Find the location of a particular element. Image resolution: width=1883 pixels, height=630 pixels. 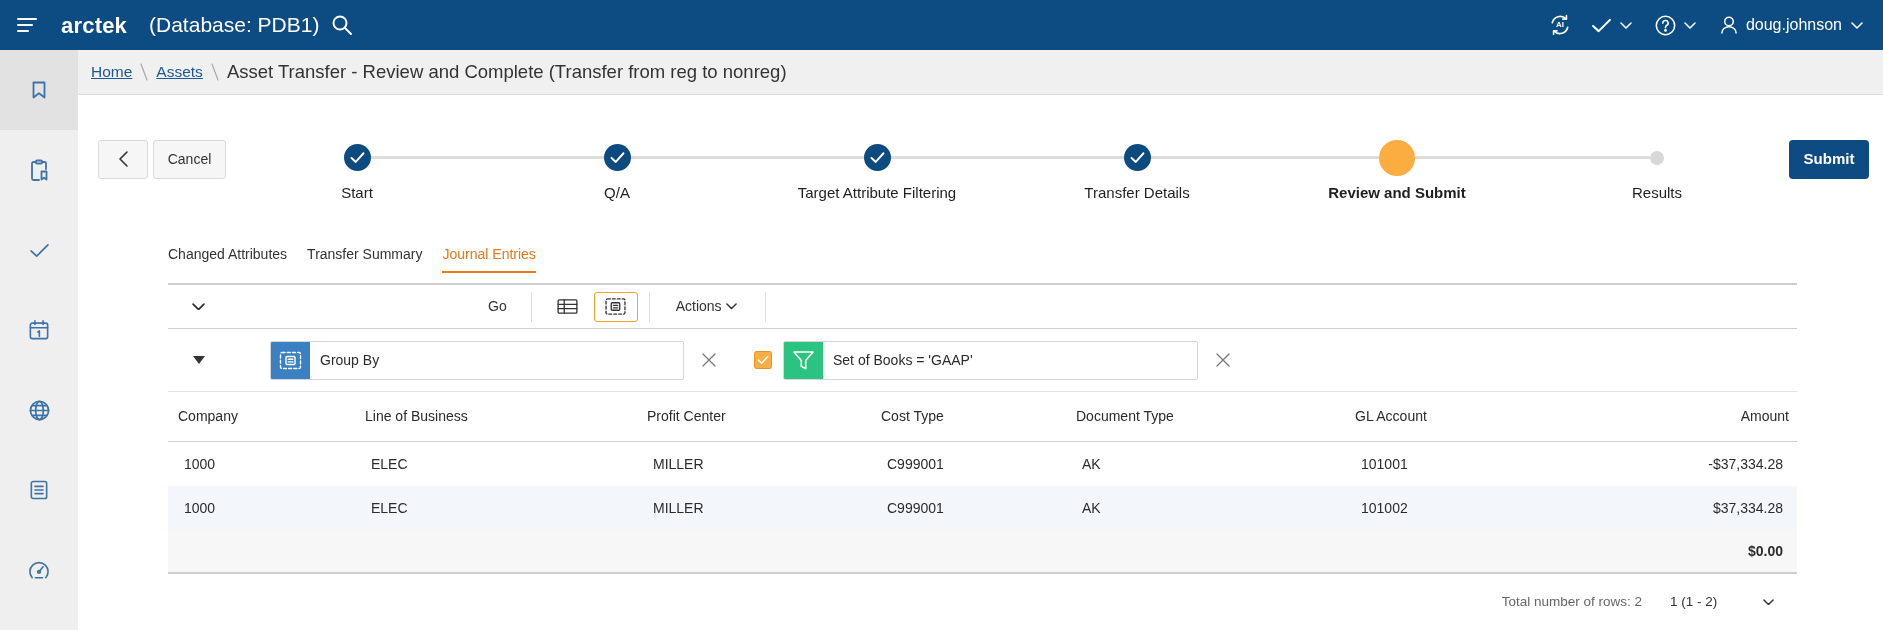

step-label: Target Attribute Filtering is located at coordinates (877, 192).